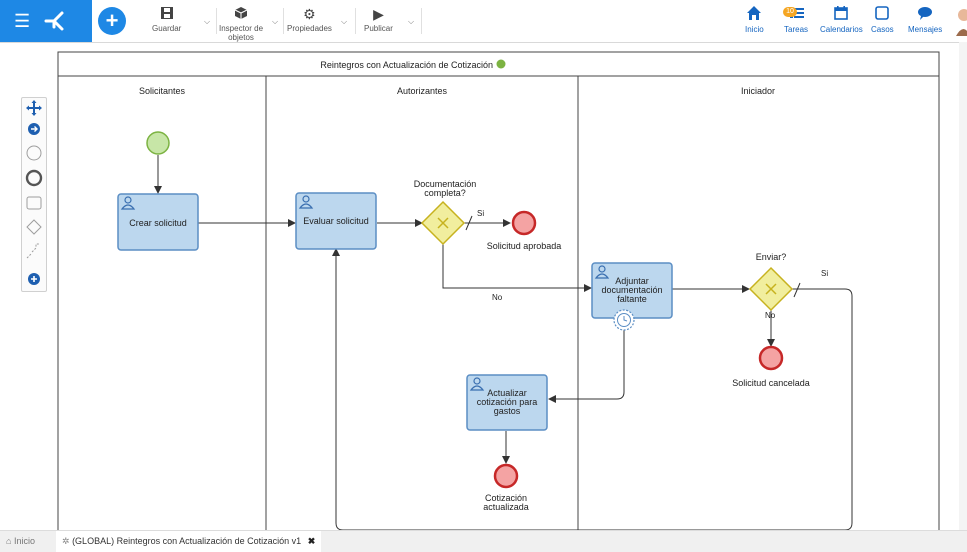 This screenshot has width=967, height=552. What do you see at coordinates (771, 383) in the screenshot?
I see `end-event-label: Solicitud cancelada` at bounding box center [771, 383].